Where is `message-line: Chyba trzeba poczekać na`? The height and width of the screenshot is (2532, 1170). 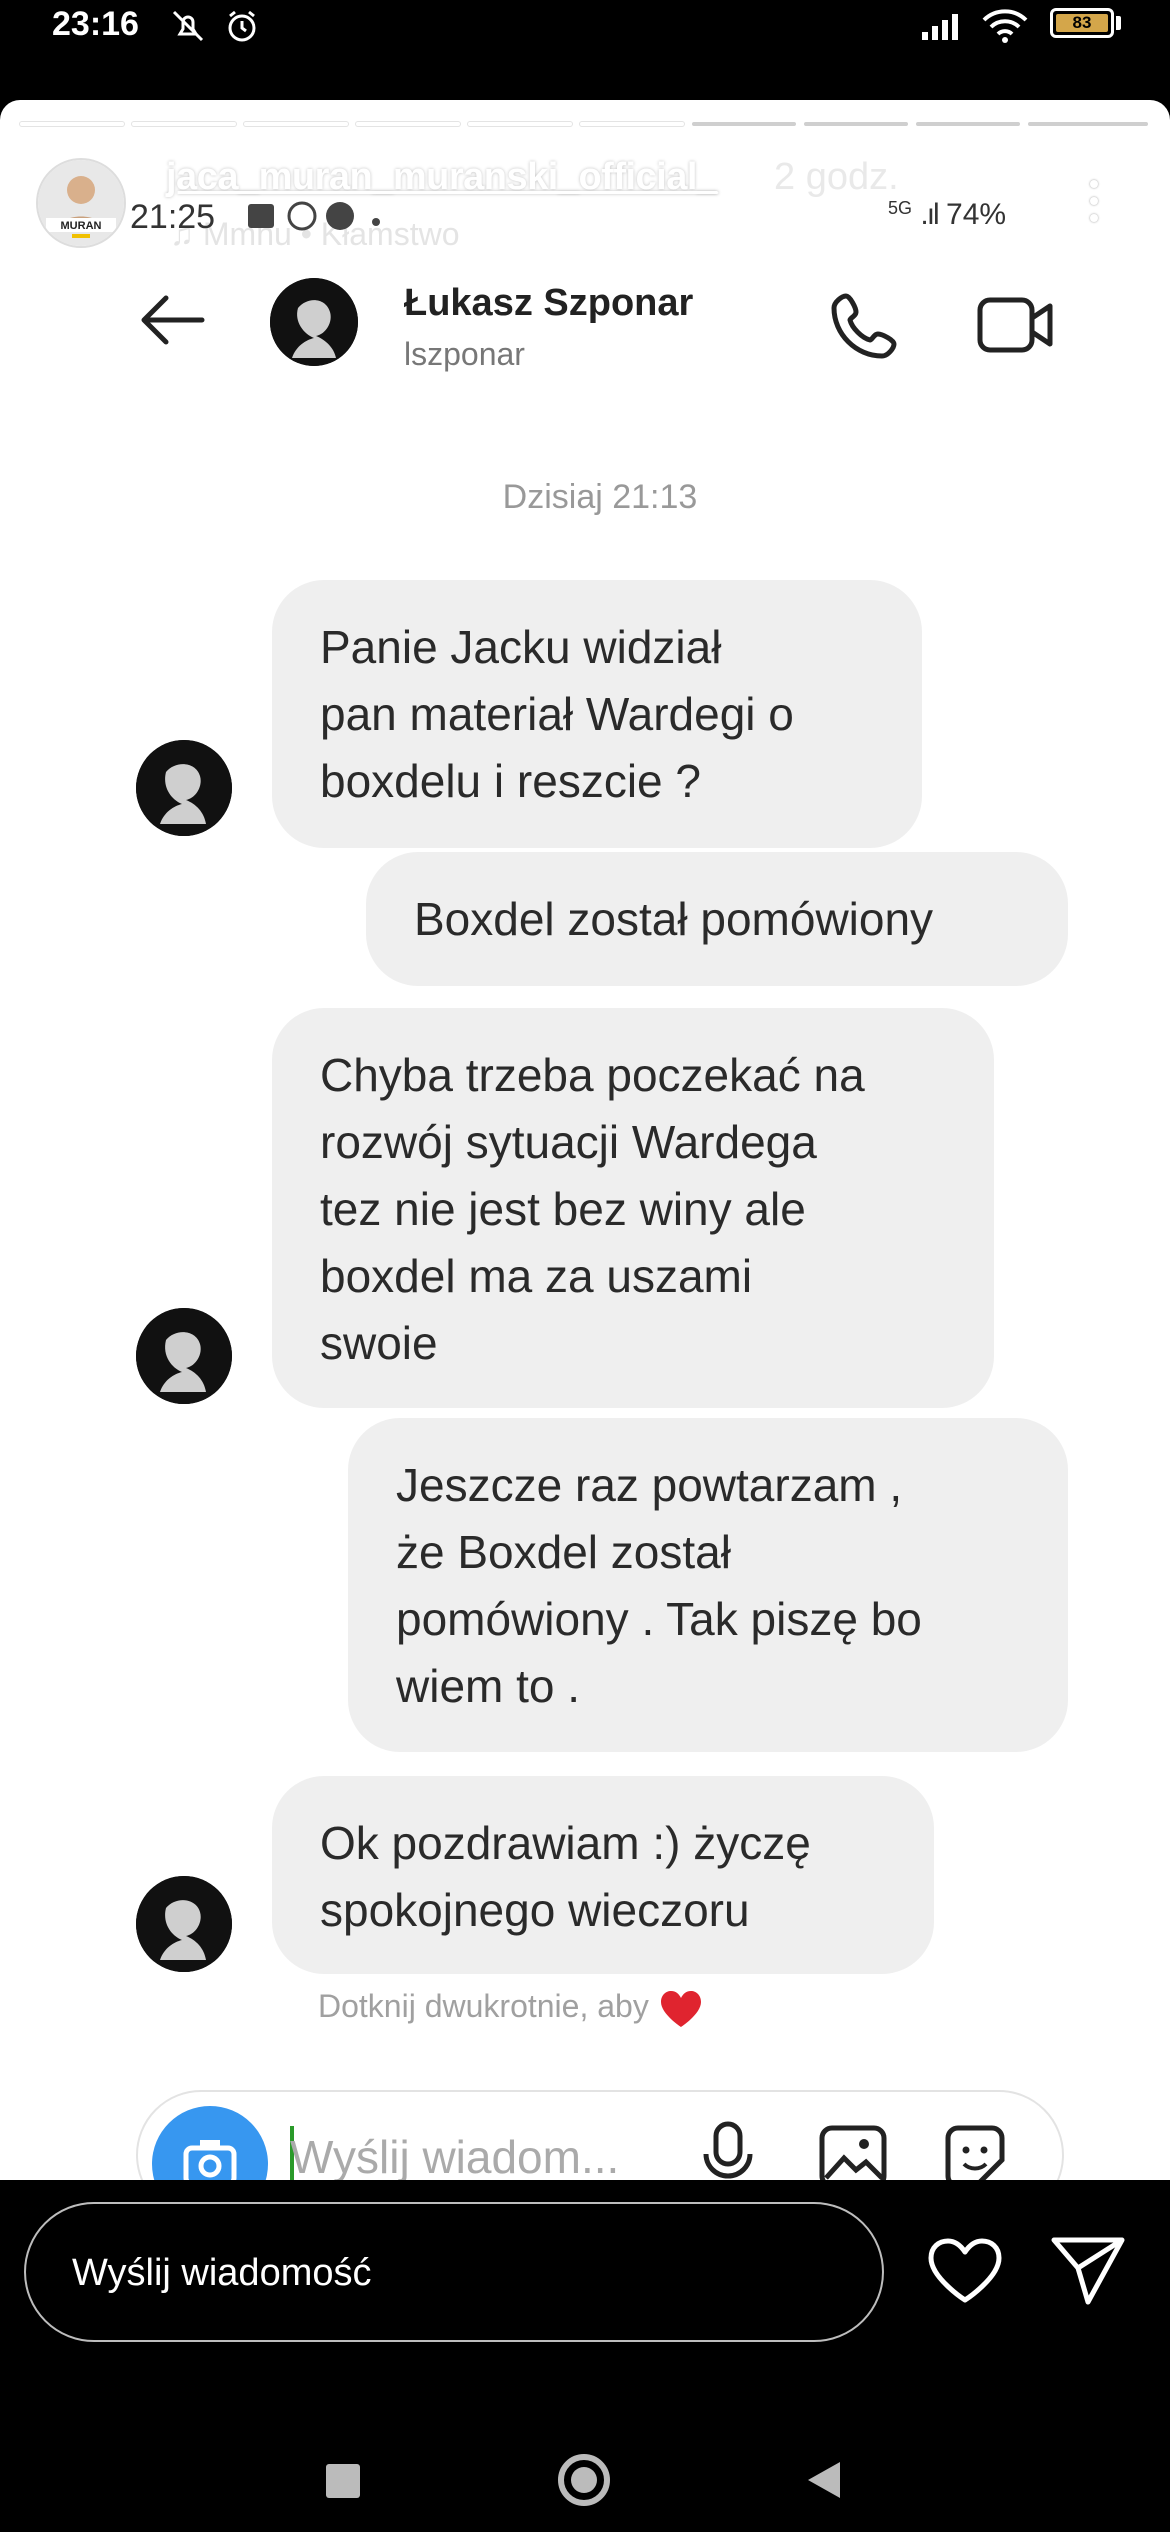 message-line: Chyba trzeba poczekać na is located at coordinates (592, 1075).